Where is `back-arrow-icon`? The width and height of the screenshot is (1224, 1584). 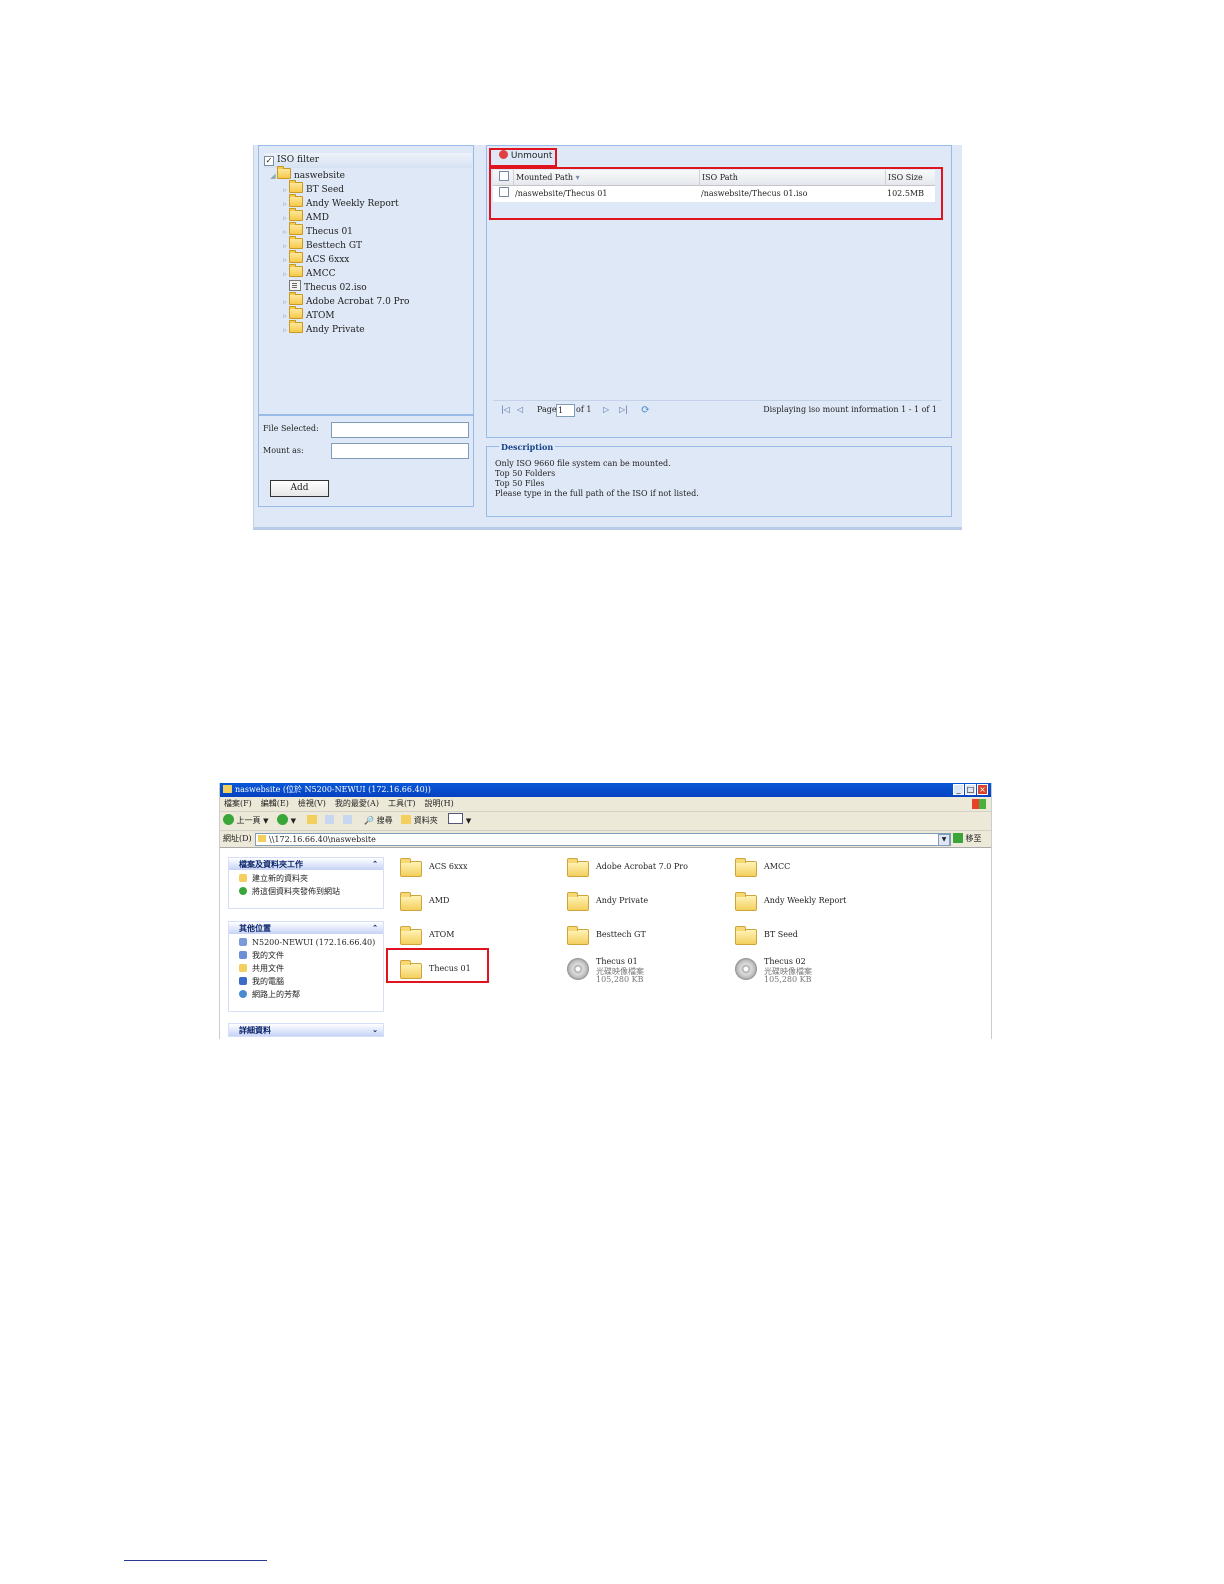 back-arrow-icon is located at coordinates (228, 819).